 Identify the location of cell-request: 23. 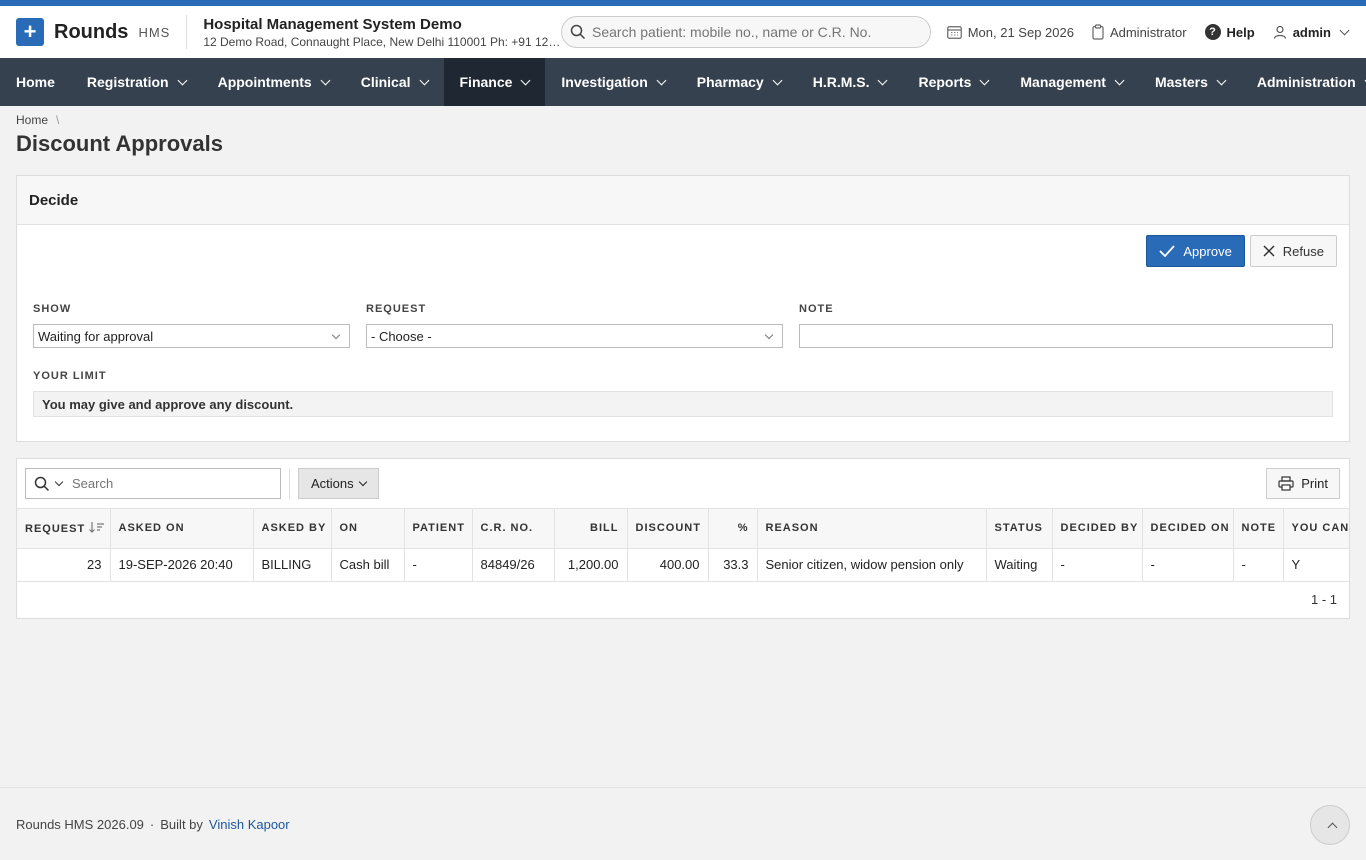
(64, 565).